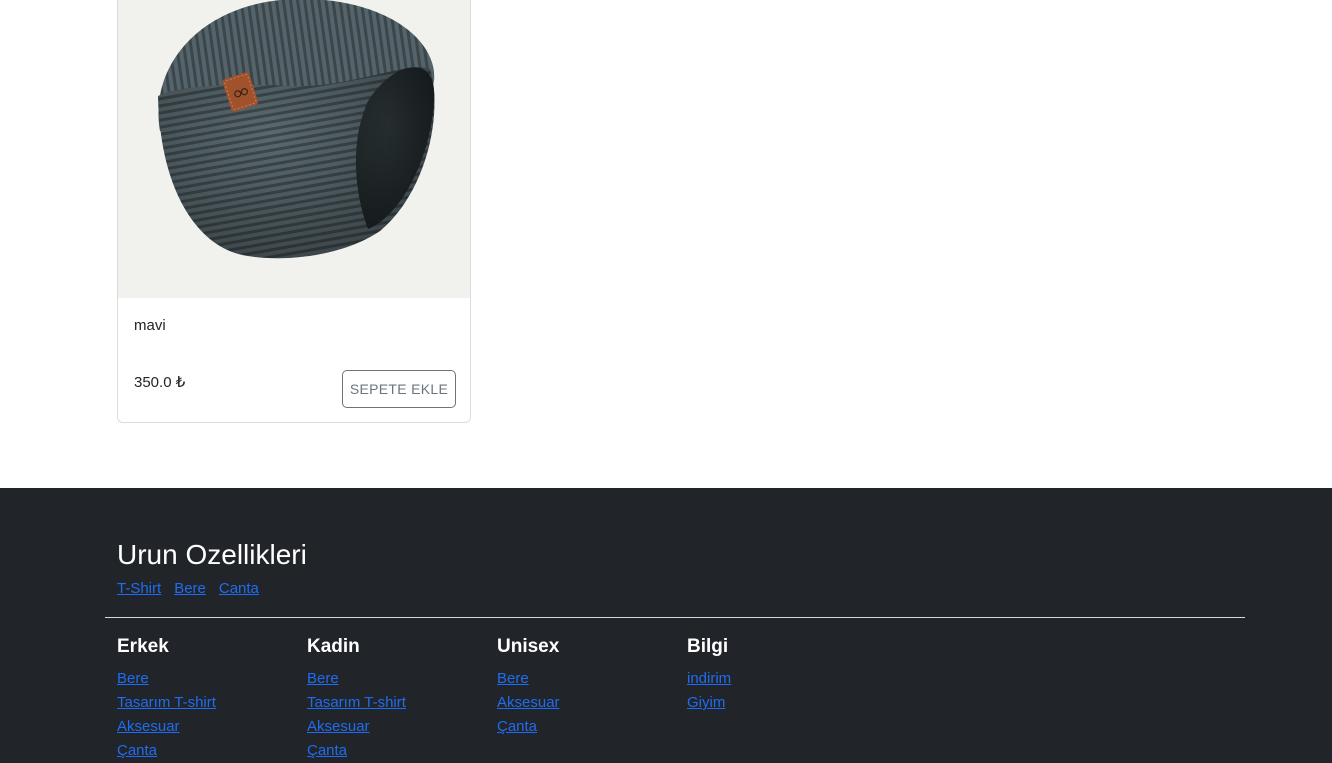 This screenshot has width=1332, height=763. I want to click on footer-column-bilgi: Bilgi indirim Giyim, so click(777, 675).